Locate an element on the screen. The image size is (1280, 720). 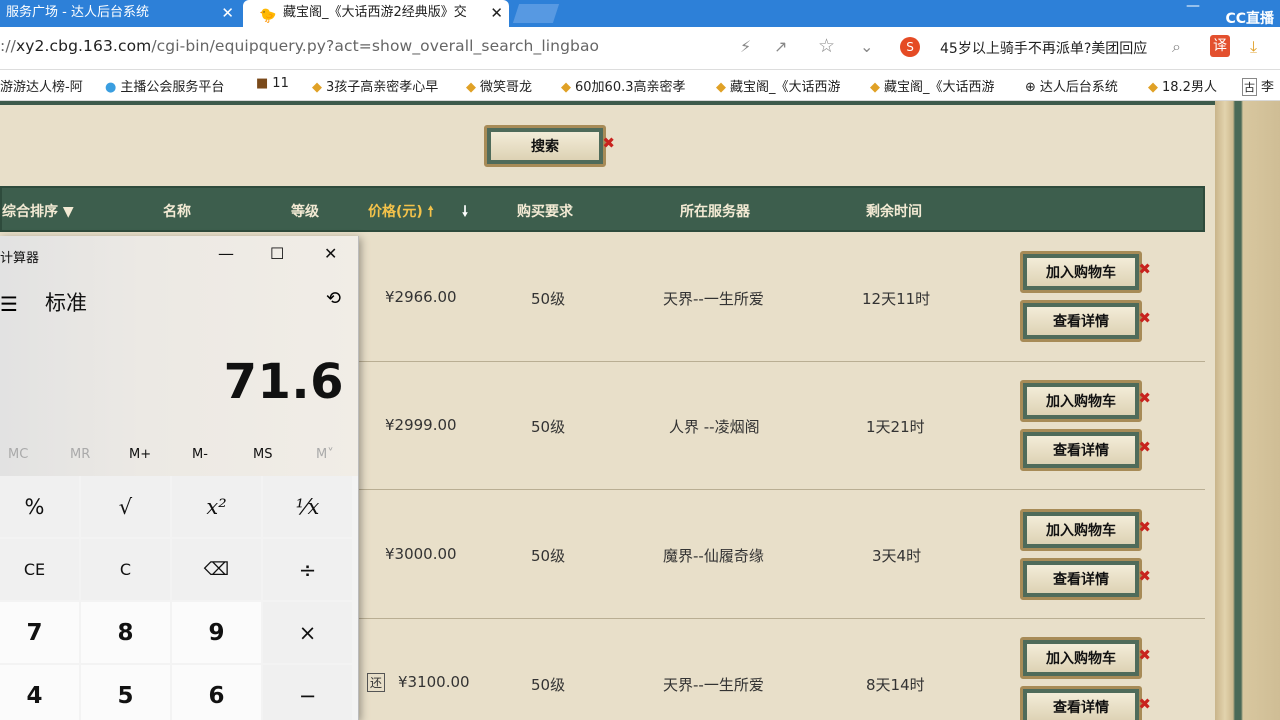
multiply-key: × is located at coordinates (307, 632).